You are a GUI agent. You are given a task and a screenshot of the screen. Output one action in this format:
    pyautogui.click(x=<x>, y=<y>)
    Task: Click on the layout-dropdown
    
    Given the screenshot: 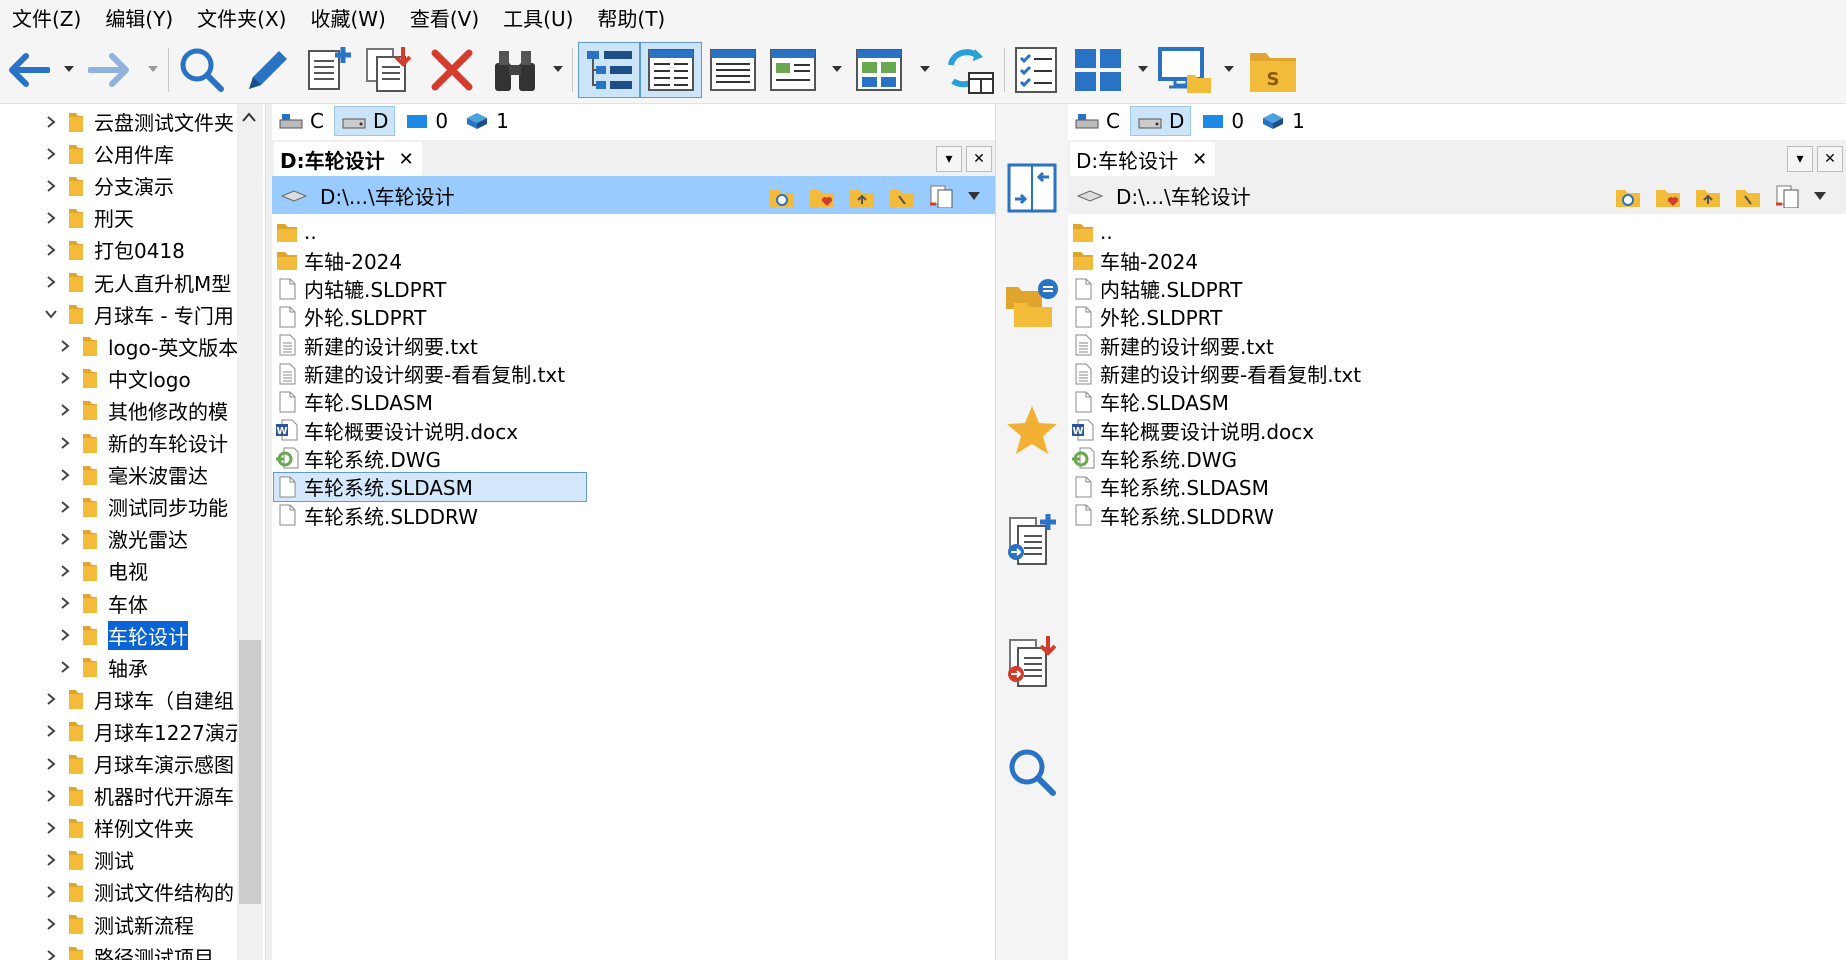 What is the action you would take?
    pyautogui.click(x=1143, y=69)
    